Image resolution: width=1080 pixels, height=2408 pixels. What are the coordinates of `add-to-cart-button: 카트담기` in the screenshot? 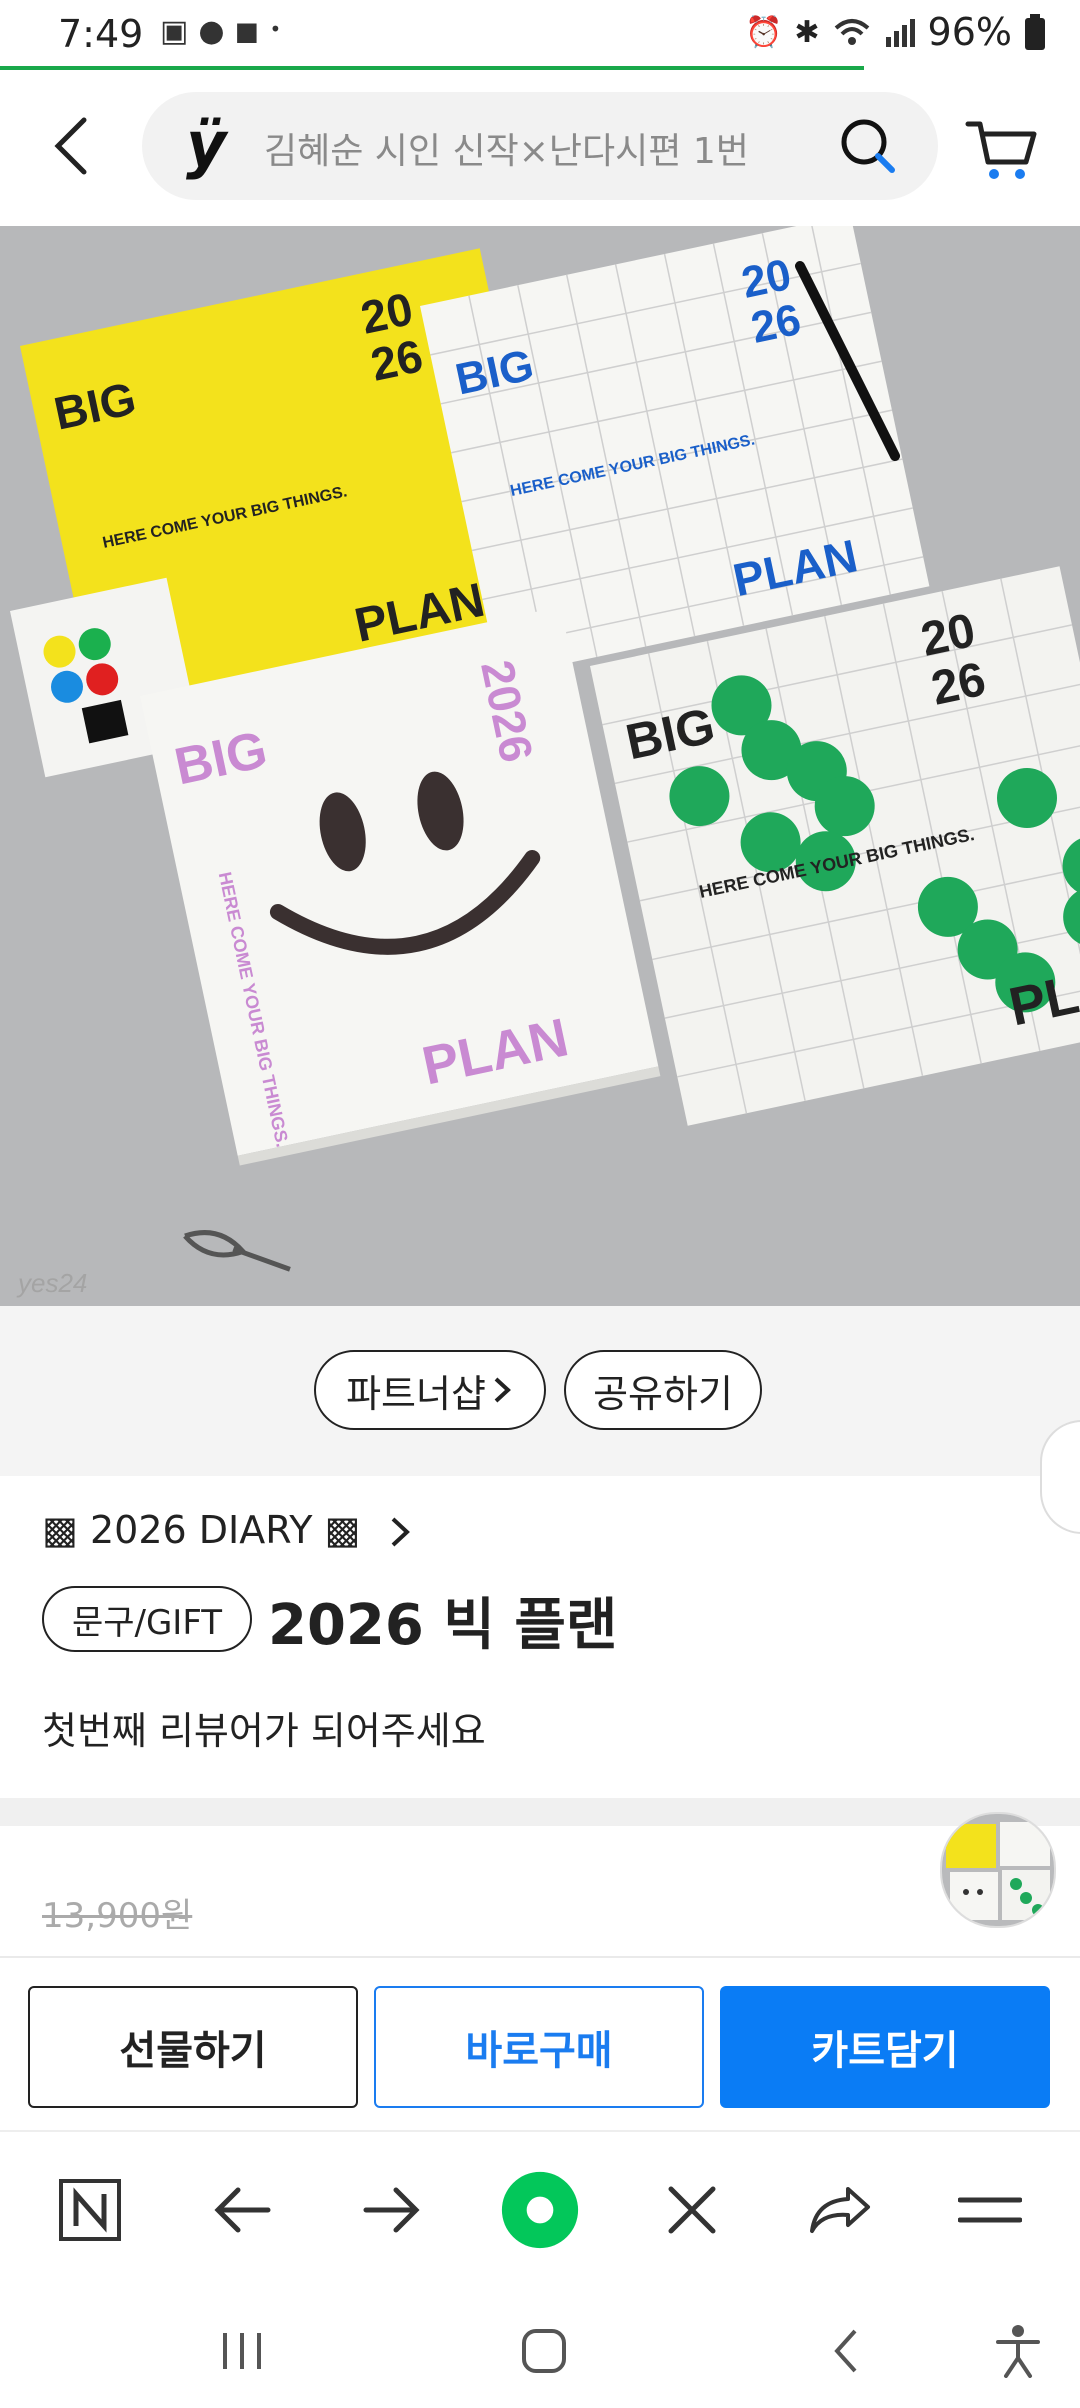 It's located at (885, 2047).